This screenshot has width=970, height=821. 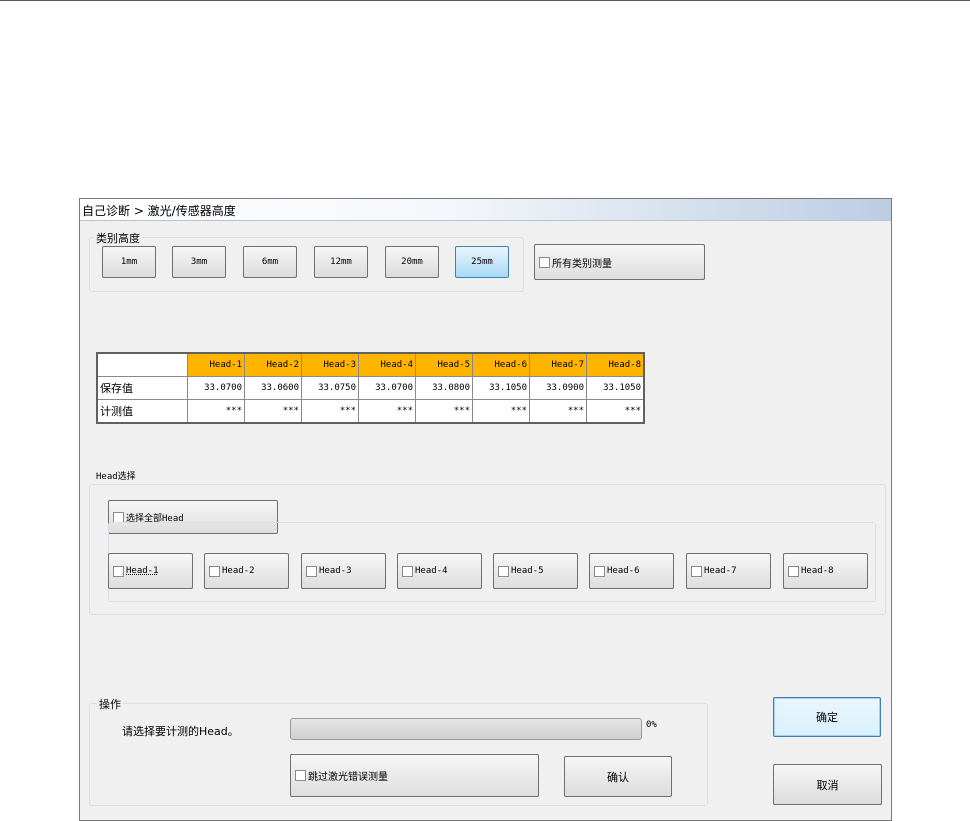 I want to click on table-cell: 33.0900, so click(x=558, y=388).